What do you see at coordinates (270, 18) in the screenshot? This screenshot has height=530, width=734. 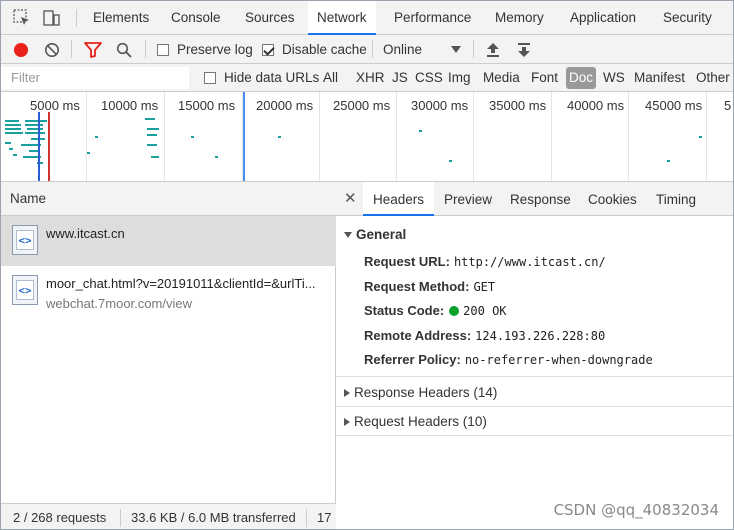 I see `tab-sources: Sources` at bounding box center [270, 18].